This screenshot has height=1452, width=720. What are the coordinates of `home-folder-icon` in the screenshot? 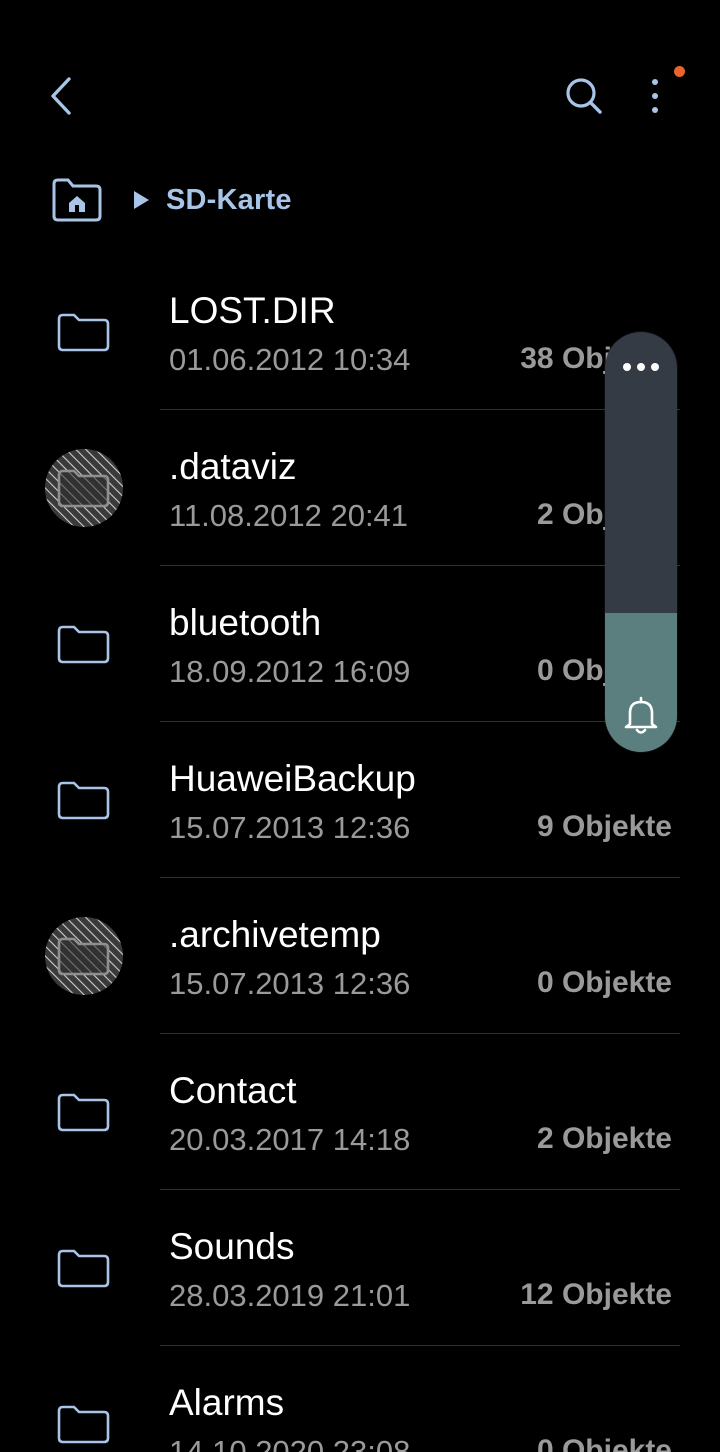 It's located at (77, 200).